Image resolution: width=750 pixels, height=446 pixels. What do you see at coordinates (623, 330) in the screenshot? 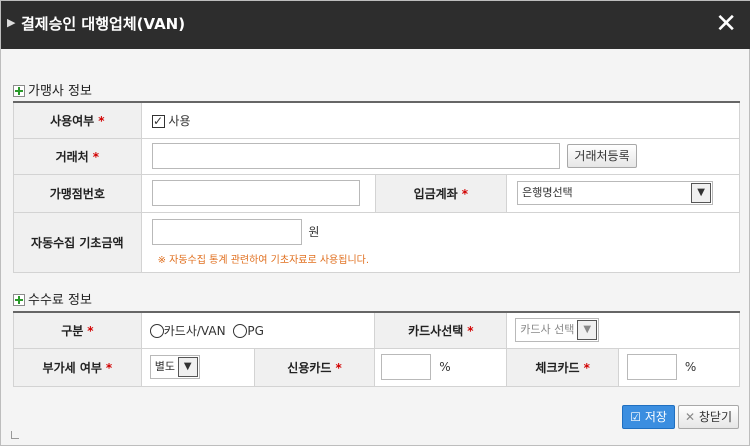
I see `card-select-value-cell: 카드사 선택 ▼` at bounding box center [623, 330].